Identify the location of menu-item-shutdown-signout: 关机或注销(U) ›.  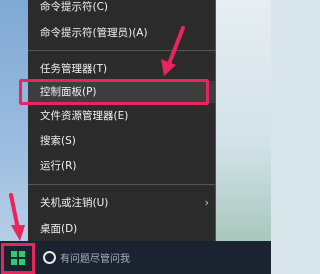
(121, 203).